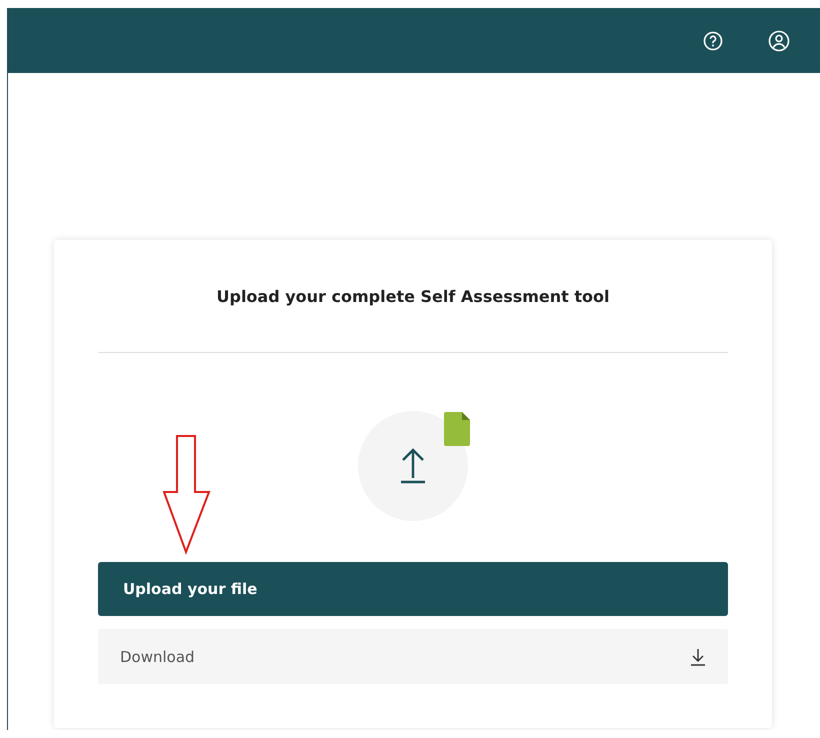 This screenshot has height=738, width=820. Describe the element at coordinates (698, 657) in the screenshot. I see `download-icon` at that location.